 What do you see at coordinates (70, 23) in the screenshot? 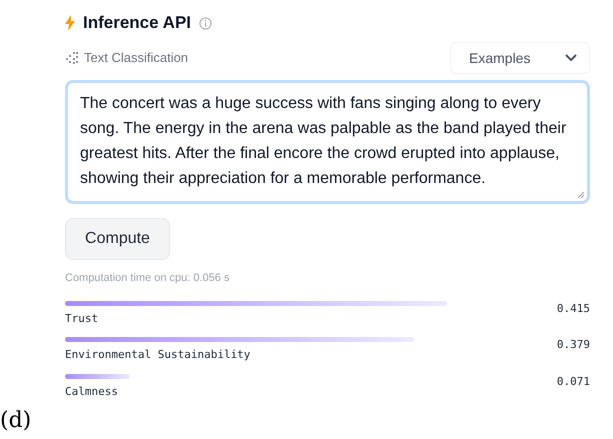
I see `lightning-icon` at bounding box center [70, 23].